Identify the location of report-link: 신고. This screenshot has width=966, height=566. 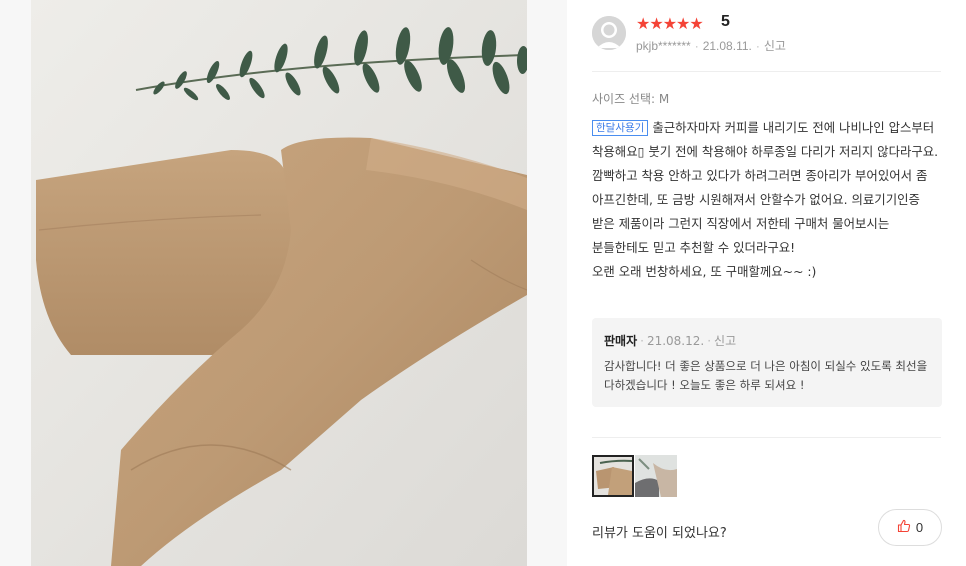
(775, 46).